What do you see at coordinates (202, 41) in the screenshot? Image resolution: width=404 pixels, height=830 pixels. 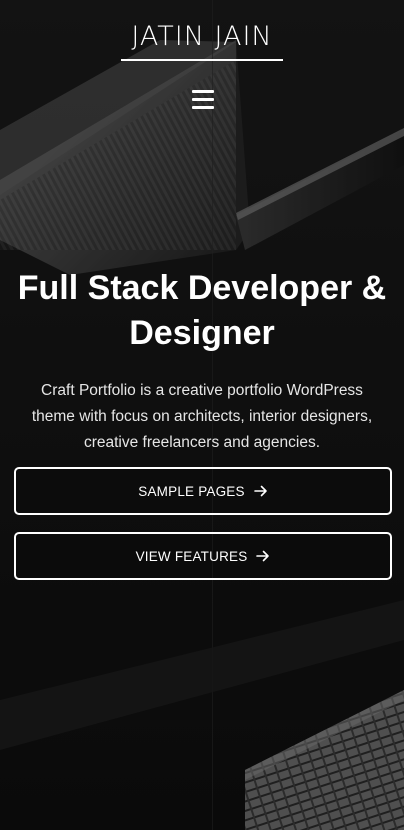 I see `site-title-link: JATIN JAIN` at bounding box center [202, 41].